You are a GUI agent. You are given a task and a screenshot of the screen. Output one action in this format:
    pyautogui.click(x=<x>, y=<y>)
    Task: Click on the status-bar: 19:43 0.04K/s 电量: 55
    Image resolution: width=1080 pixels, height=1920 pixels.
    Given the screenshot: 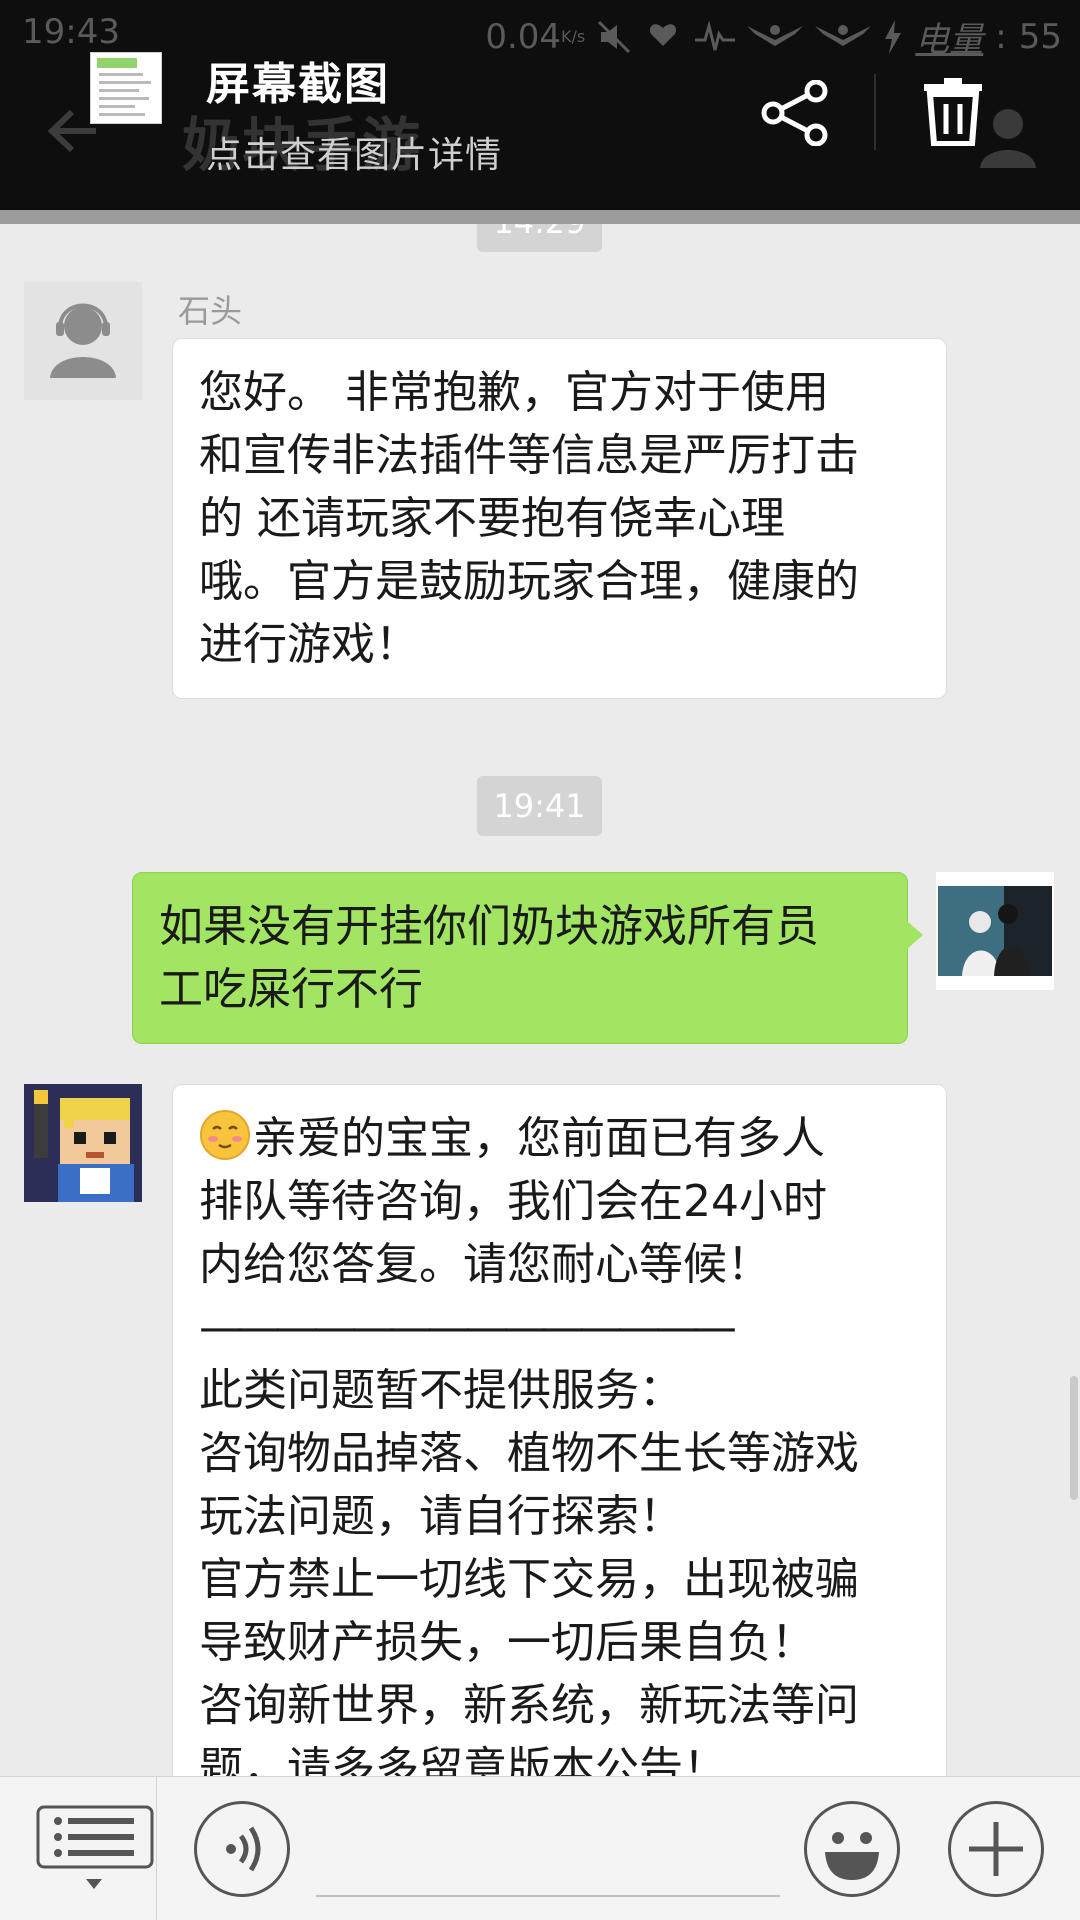 What is the action you would take?
    pyautogui.click(x=540, y=32)
    